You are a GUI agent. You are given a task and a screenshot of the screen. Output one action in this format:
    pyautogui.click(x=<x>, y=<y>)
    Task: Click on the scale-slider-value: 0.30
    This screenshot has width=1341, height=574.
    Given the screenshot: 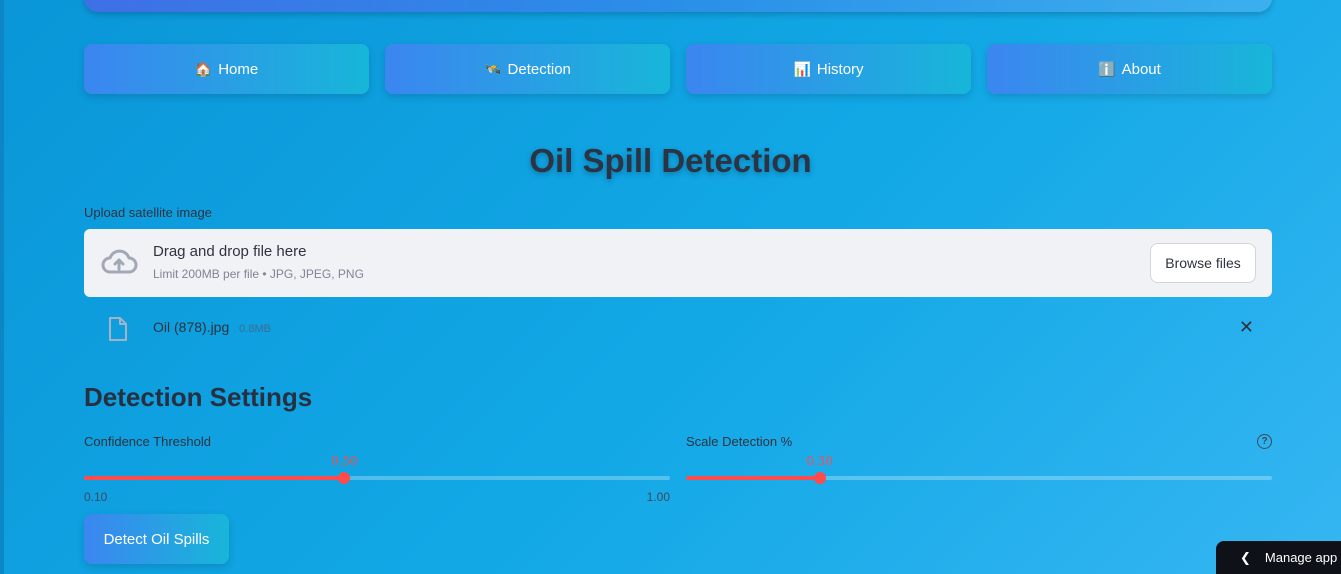 What is the action you would take?
    pyautogui.click(x=819, y=461)
    